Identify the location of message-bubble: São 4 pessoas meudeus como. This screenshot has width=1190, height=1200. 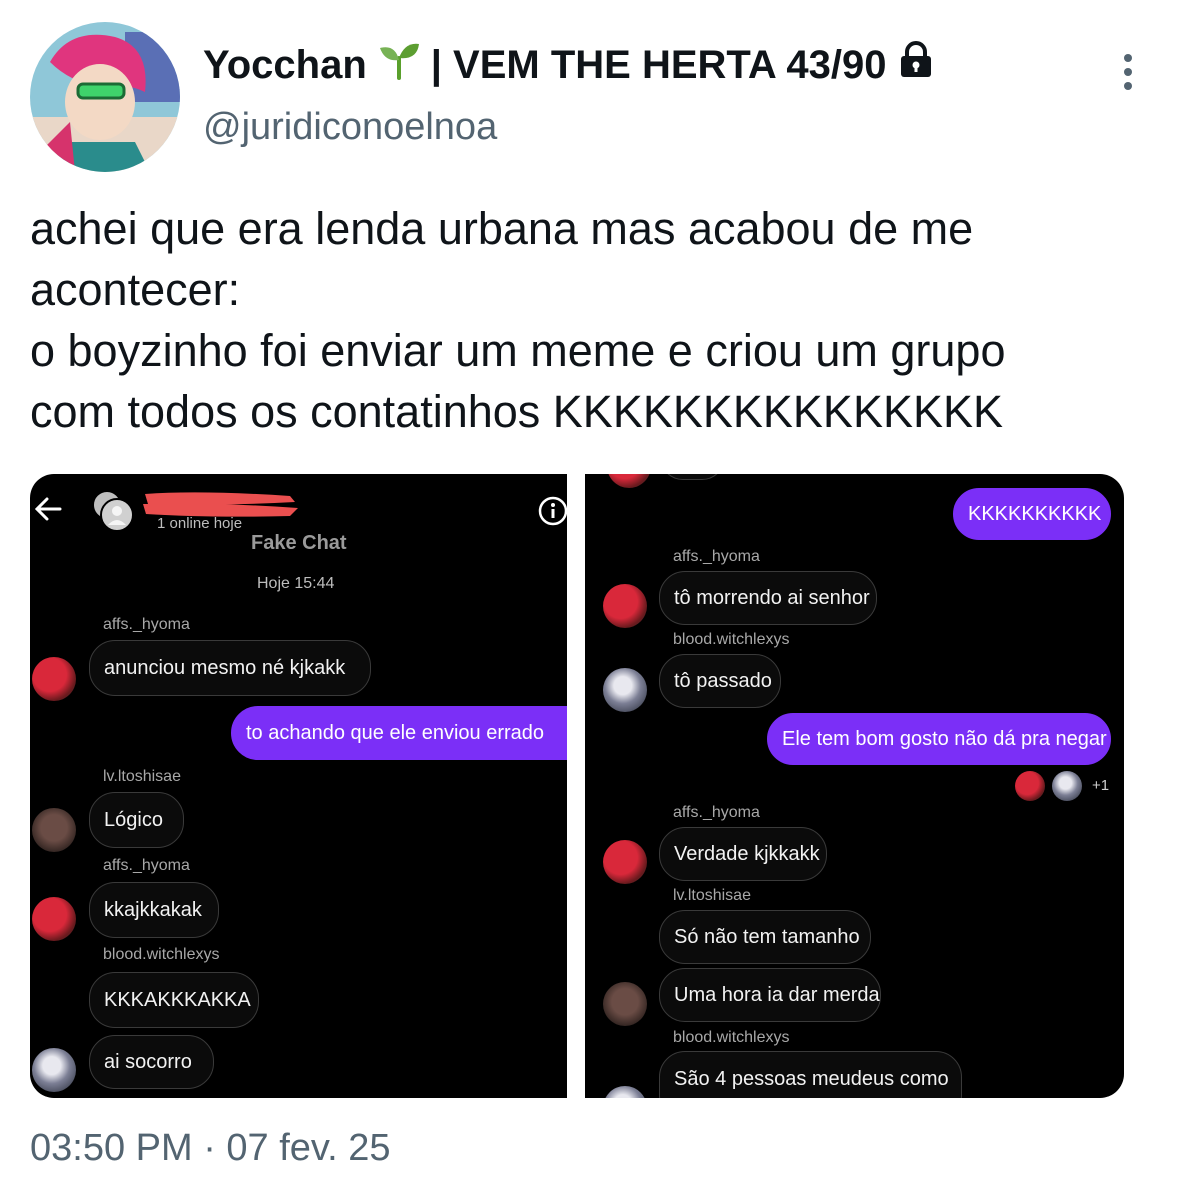
(810, 1074).